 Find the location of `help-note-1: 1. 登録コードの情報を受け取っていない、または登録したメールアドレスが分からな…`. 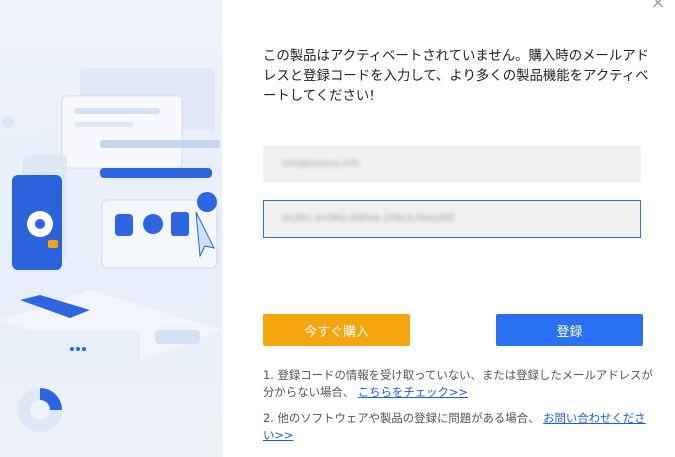

help-note-1: 1. 登録コードの情報を受け取っていない、または登録したメールアドレスが分からな… is located at coordinates (458, 384).